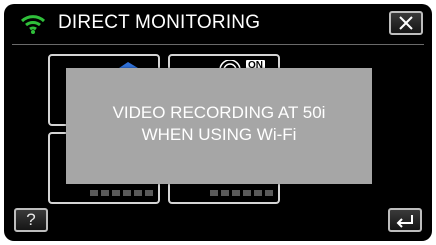  I want to click on help-button: ?, so click(31, 220).